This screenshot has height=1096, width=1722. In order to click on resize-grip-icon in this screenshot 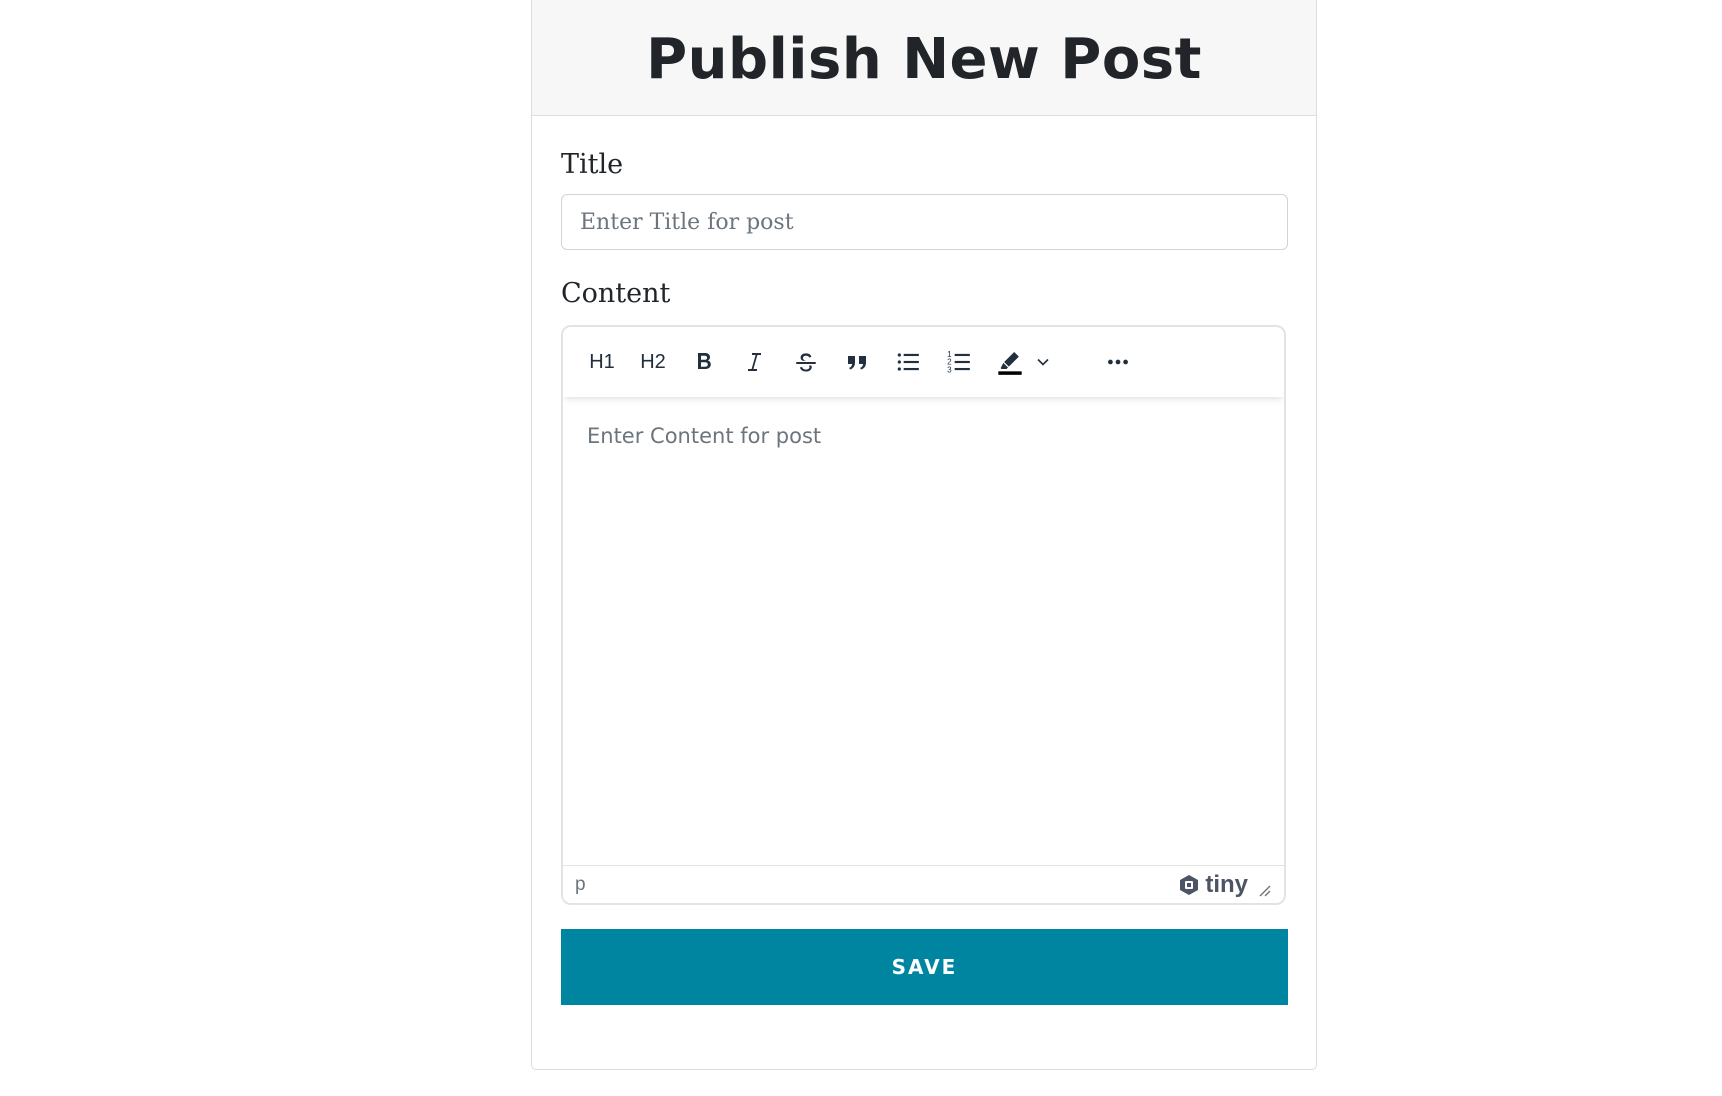, I will do `click(1265, 890)`.